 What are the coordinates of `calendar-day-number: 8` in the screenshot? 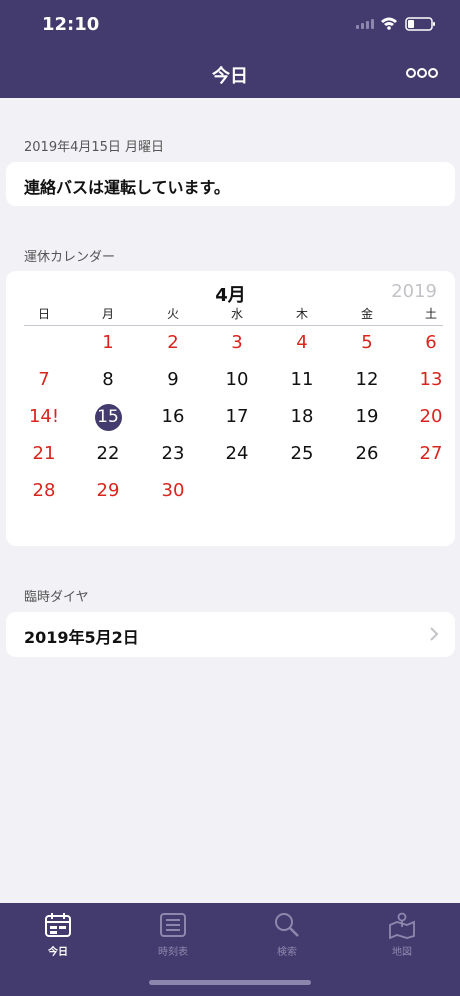 It's located at (108, 379).